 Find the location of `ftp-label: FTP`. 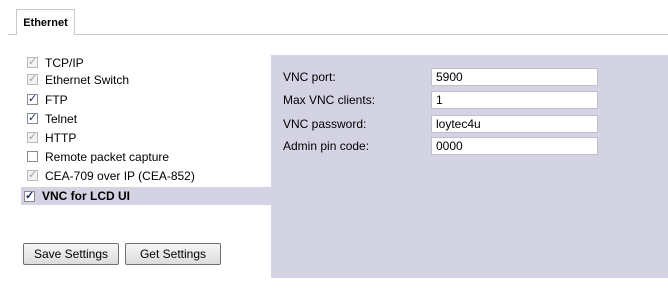

ftp-label: FTP is located at coordinates (56, 100).